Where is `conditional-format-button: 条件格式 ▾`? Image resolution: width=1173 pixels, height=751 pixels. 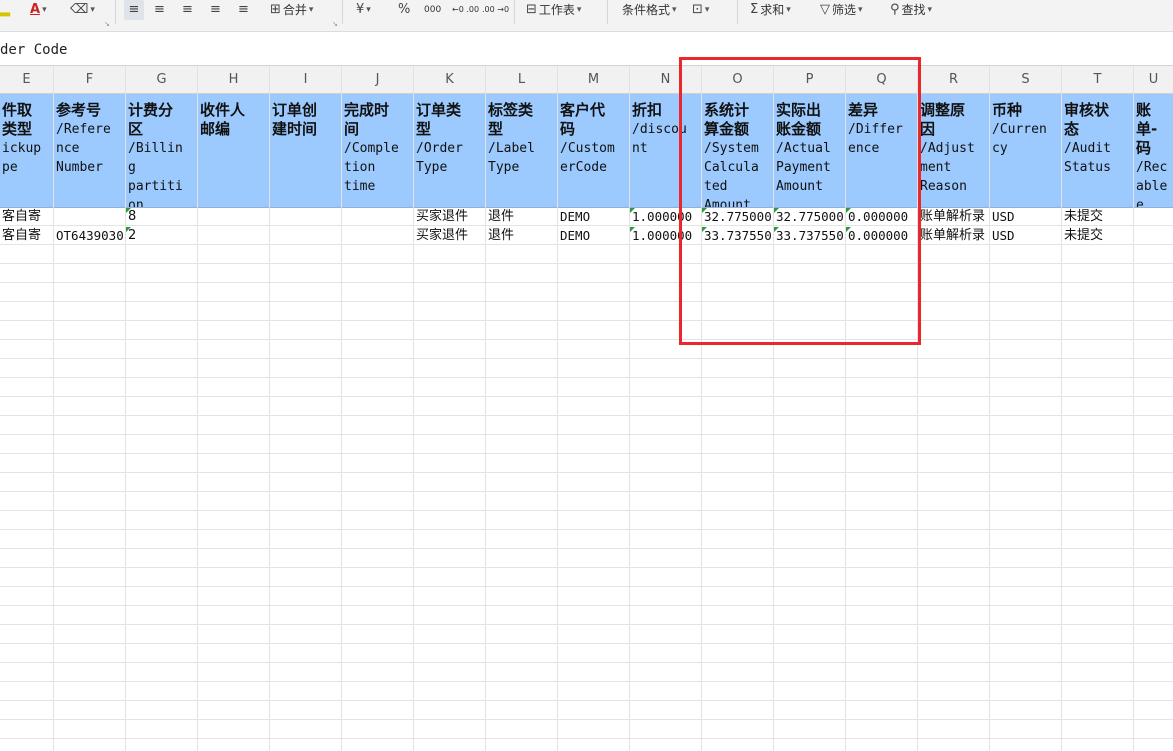
conditional-format-button: 条件格式 ▾ is located at coordinates (649, 10).